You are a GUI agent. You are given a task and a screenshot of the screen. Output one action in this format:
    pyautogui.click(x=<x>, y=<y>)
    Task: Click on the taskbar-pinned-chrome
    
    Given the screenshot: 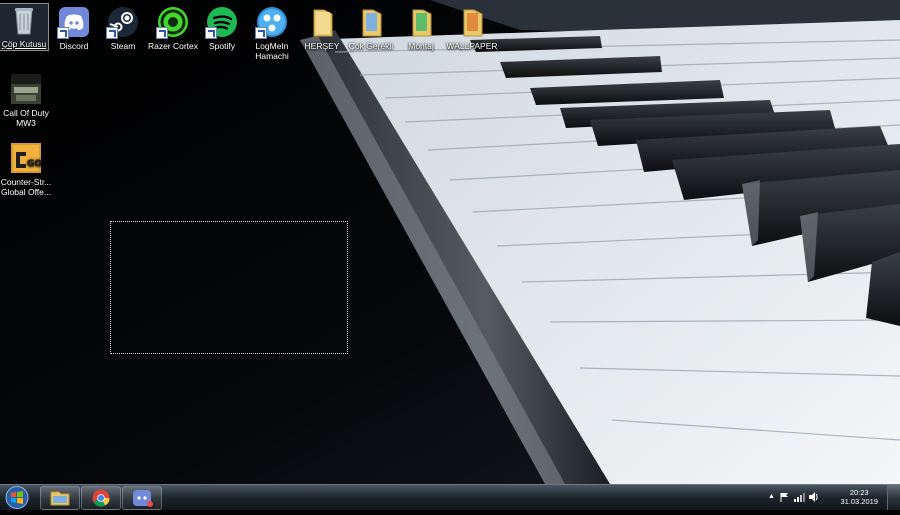 What is the action you would take?
    pyautogui.click(x=101, y=498)
    